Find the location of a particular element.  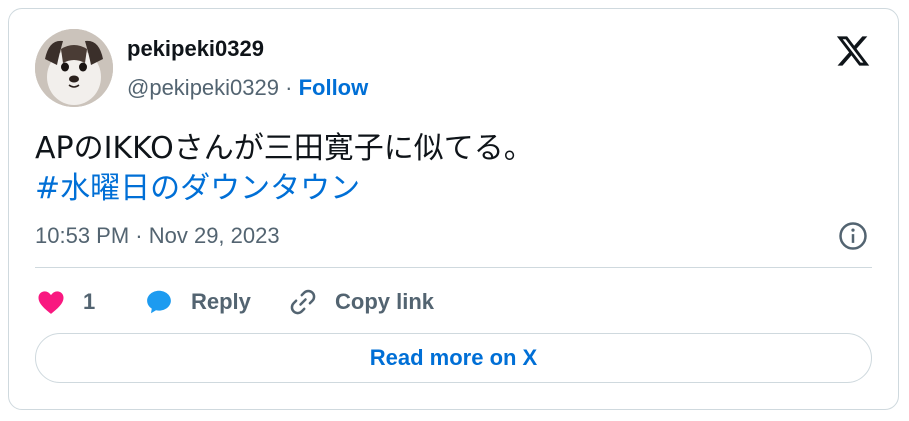

tweet-timestamp: 10:53 PM · Nov 29, 2023 is located at coordinates (157, 236).